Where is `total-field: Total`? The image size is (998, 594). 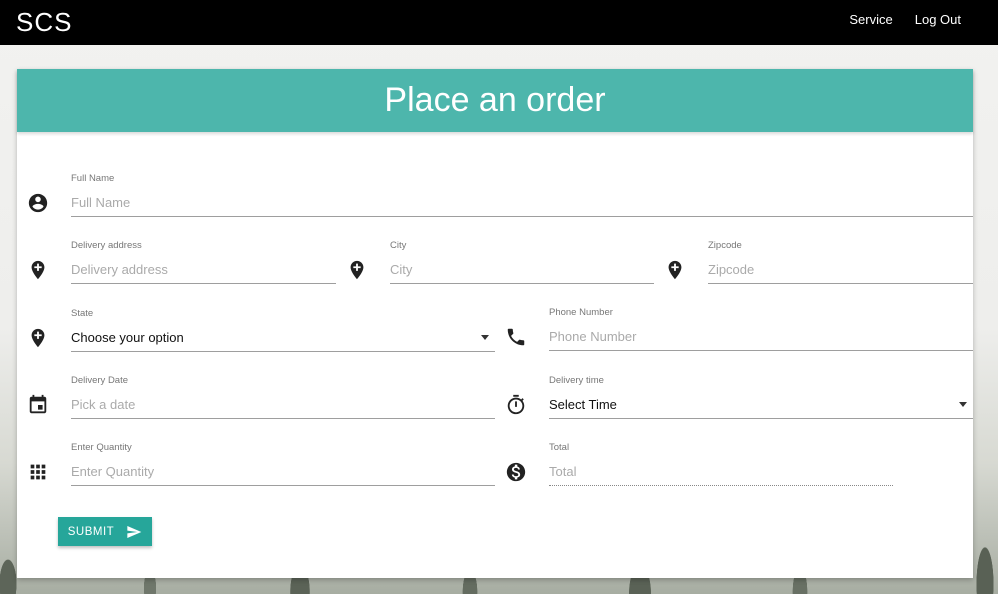
total-field: Total is located at coordinates (704, 464).